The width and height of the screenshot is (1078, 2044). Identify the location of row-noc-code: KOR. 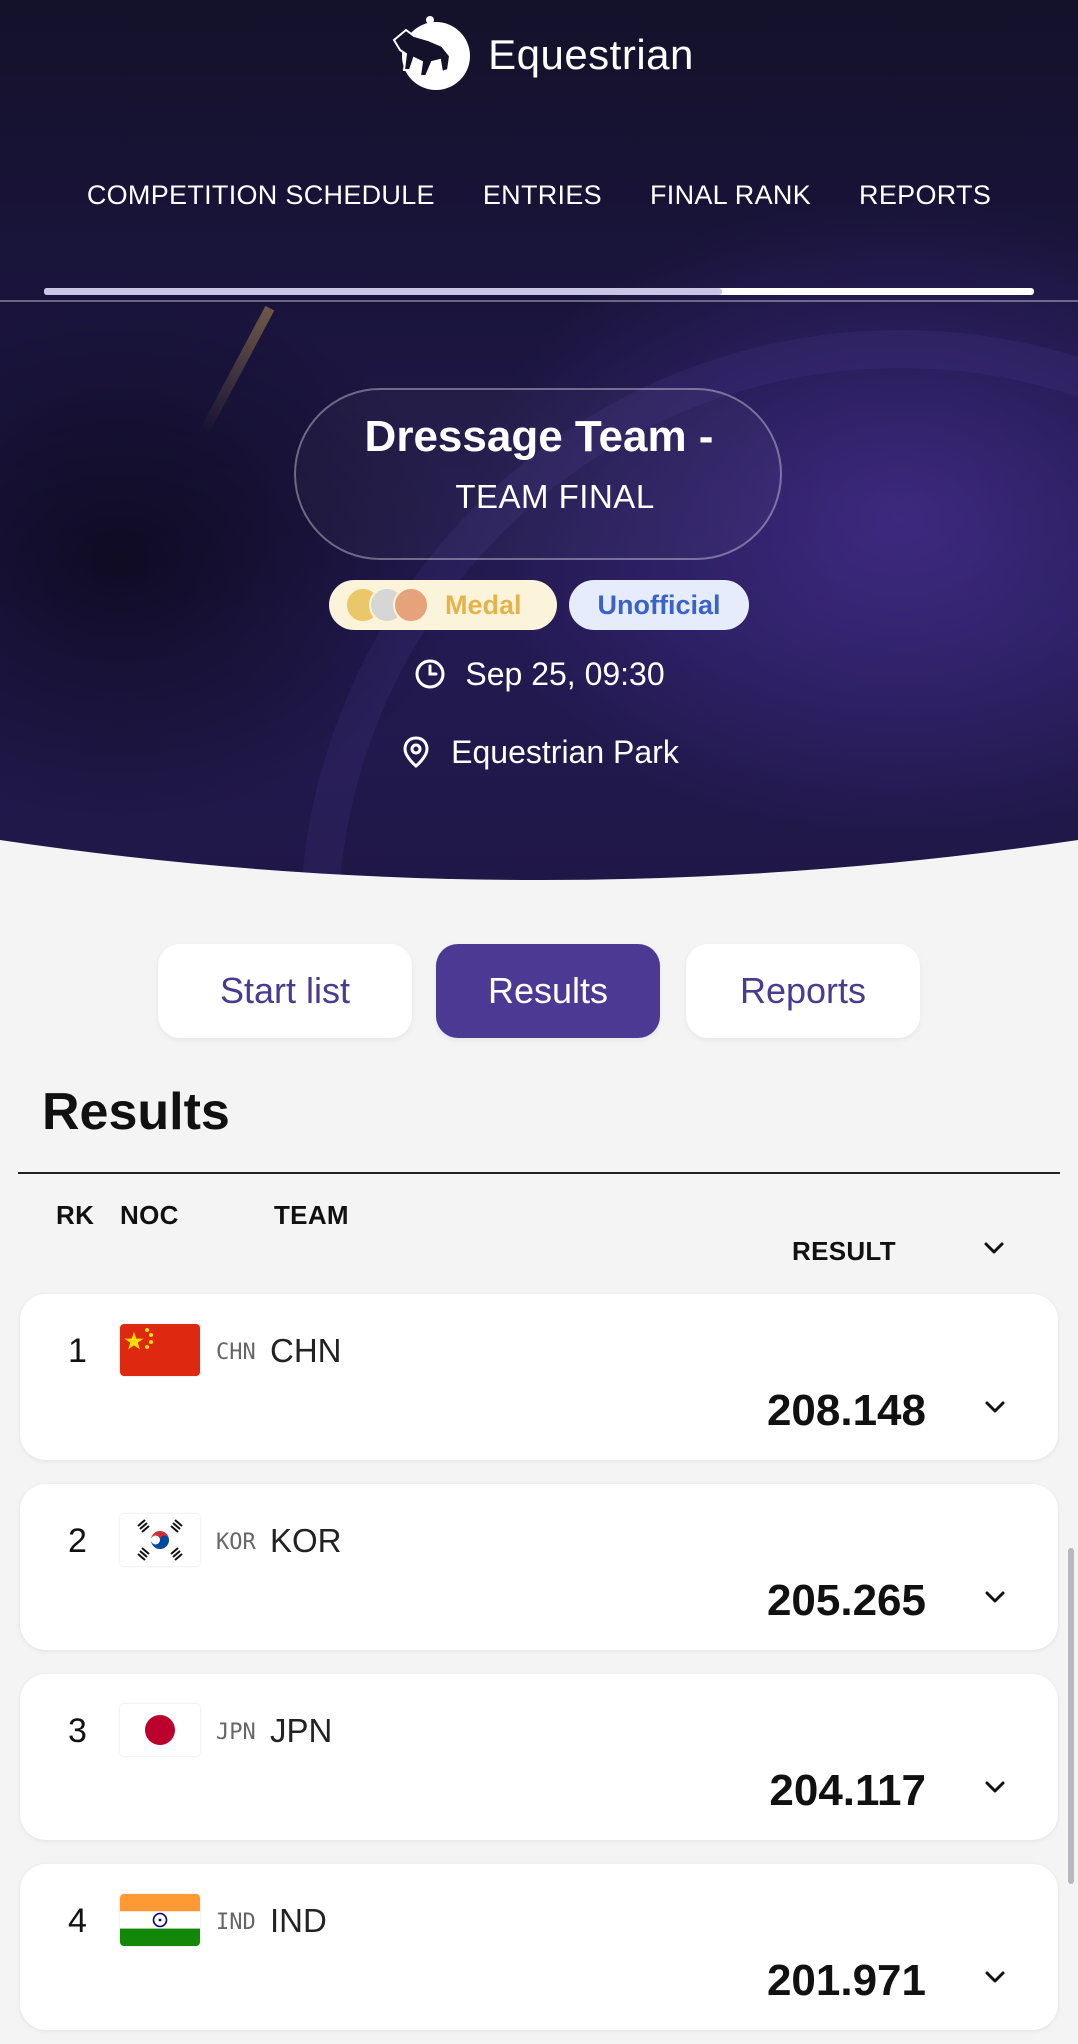
(236, 1542).